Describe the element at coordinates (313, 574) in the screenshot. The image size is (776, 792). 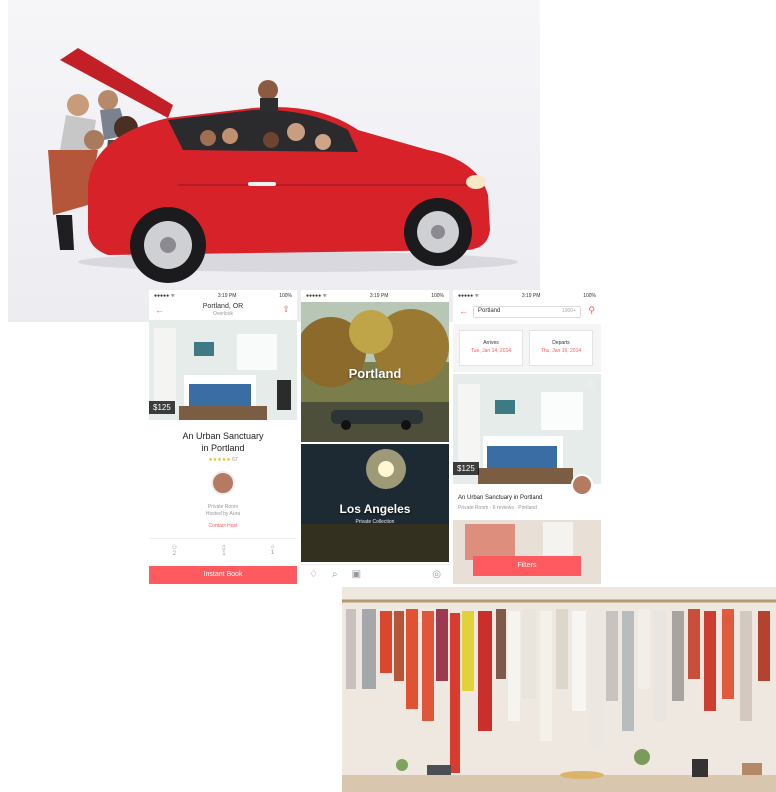
I see `airbnb-logo-icon: ♢` at that location.